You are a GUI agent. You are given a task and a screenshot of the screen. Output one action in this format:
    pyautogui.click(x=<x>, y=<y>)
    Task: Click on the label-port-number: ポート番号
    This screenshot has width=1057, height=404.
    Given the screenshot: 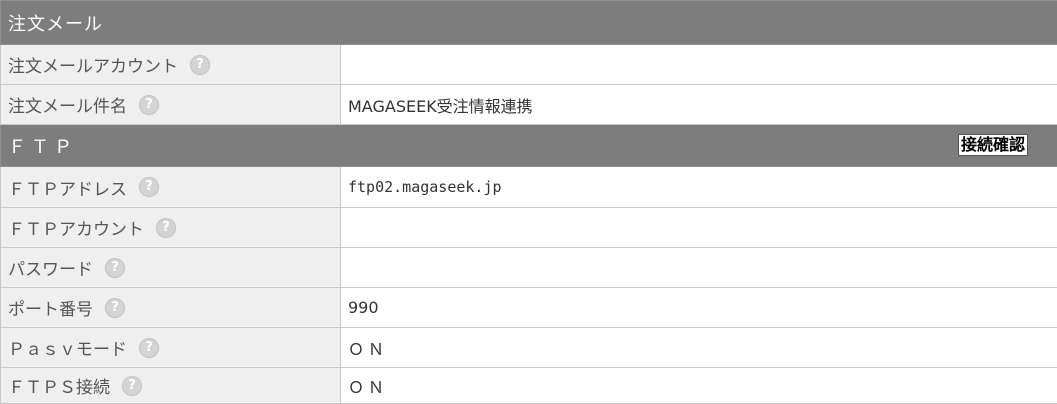 What is the action you would take?
    pyautogui.click(x=50, y=310)
    